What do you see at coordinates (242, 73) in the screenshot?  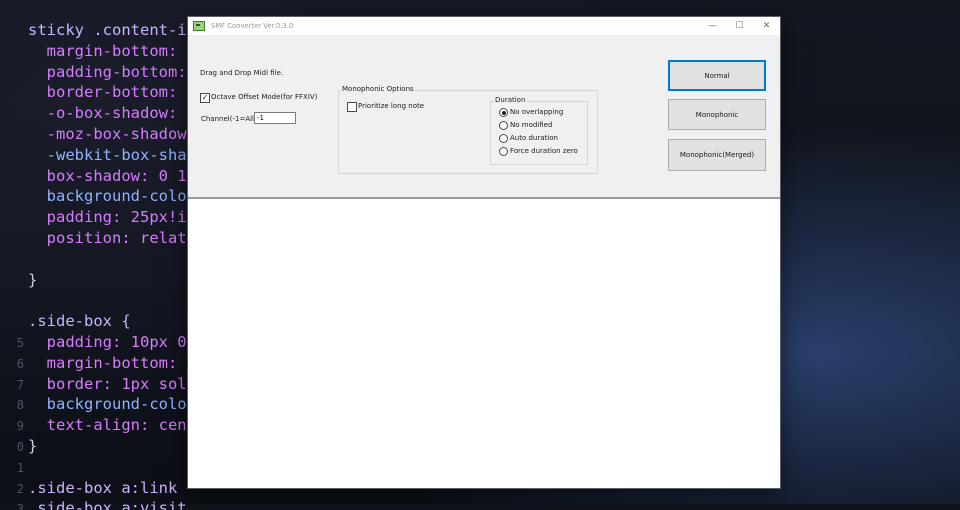 I see `drop-instruction: Drag and Drop Midi file.` at bounding box center [242, 73].